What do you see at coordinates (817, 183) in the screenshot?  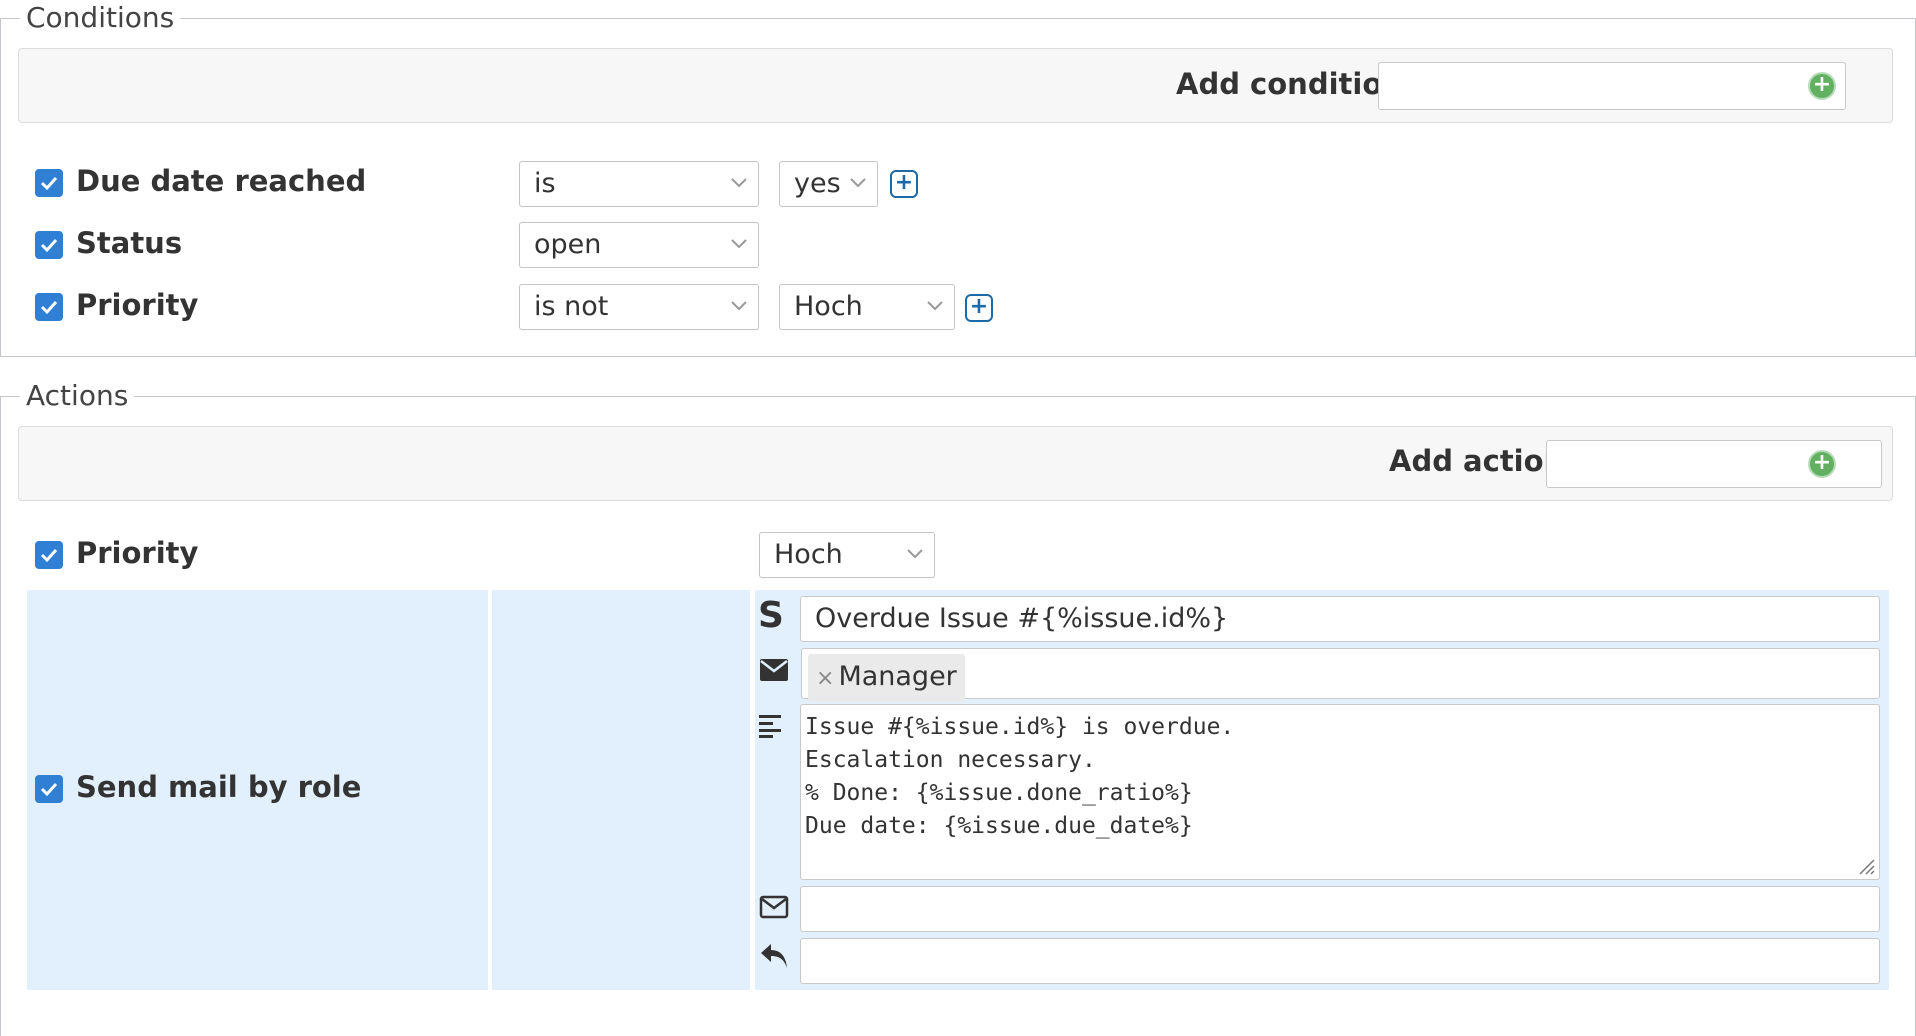 I see `due-date-value: yes` at bounding box center [817, 183].